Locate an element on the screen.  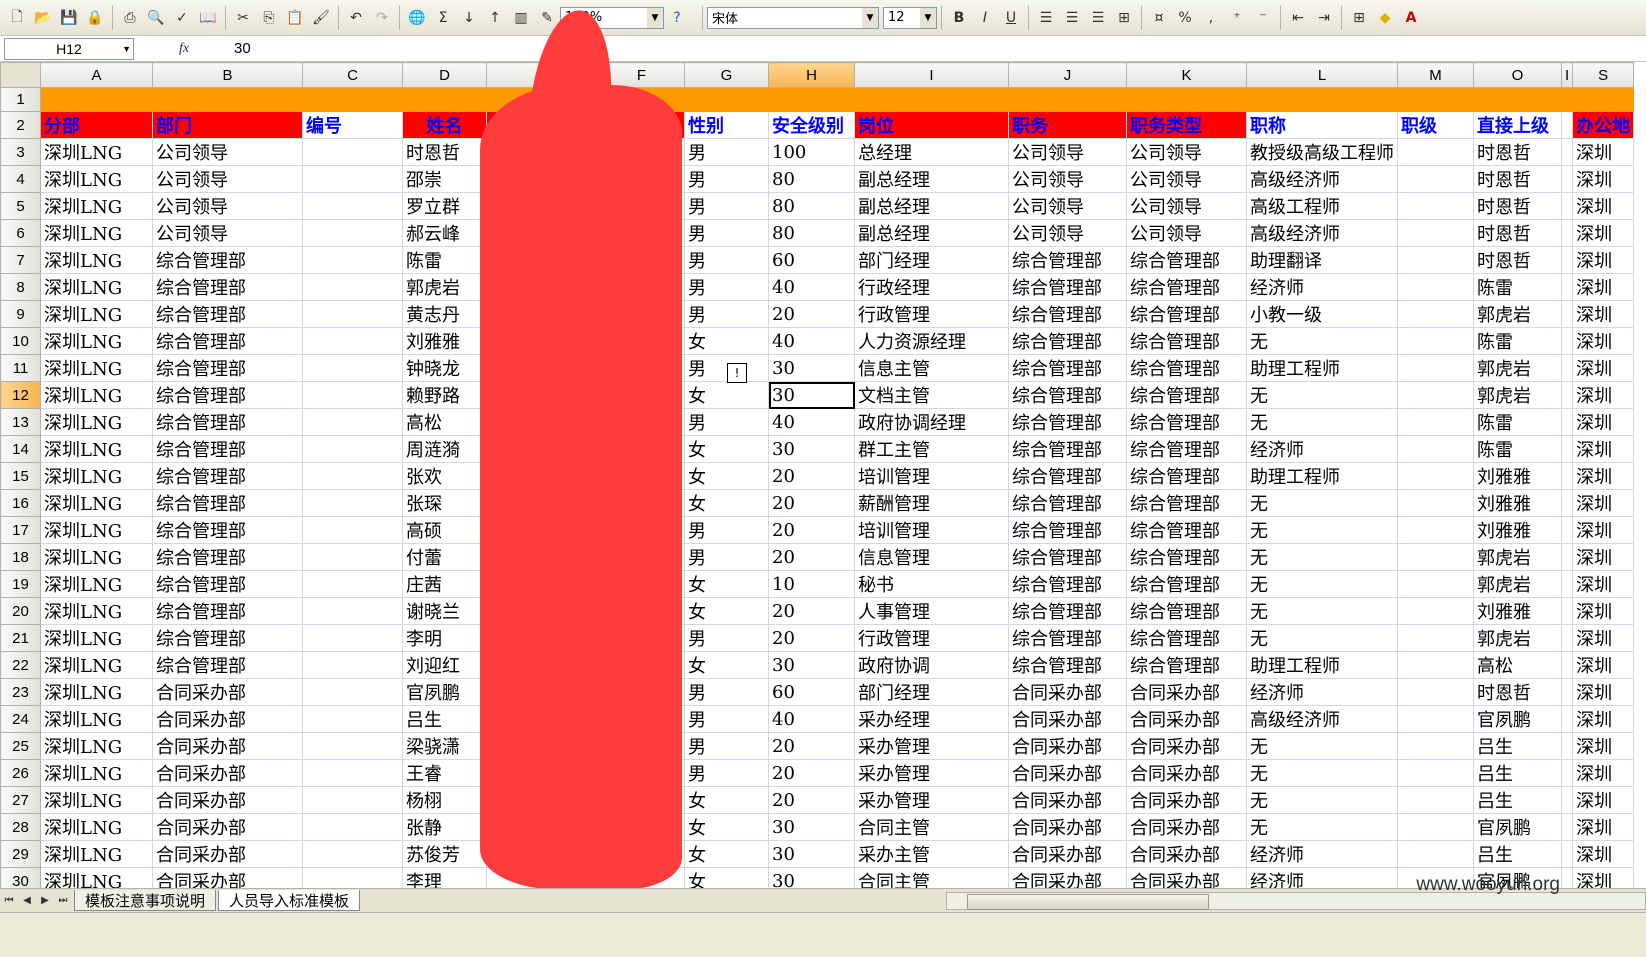
cell: 时恩哲 is located at coordinates (1517, 233).